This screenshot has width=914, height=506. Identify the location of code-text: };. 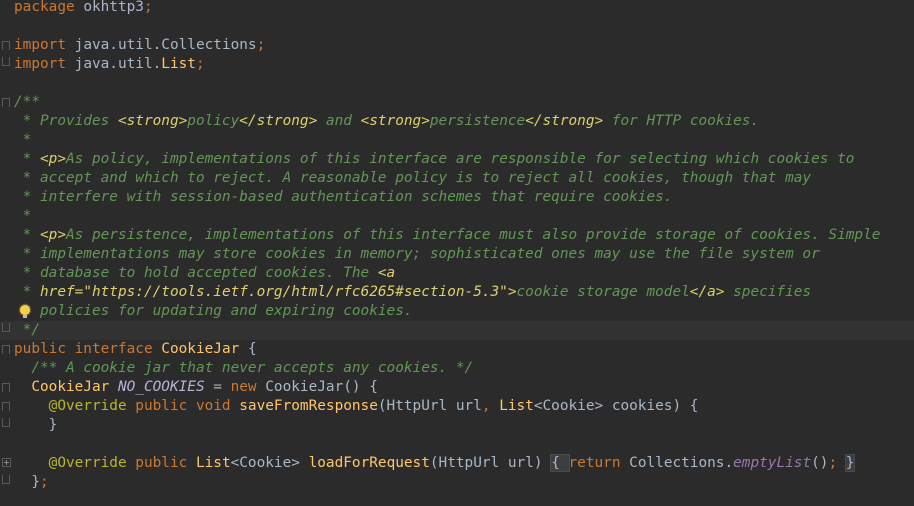
(31, 482).